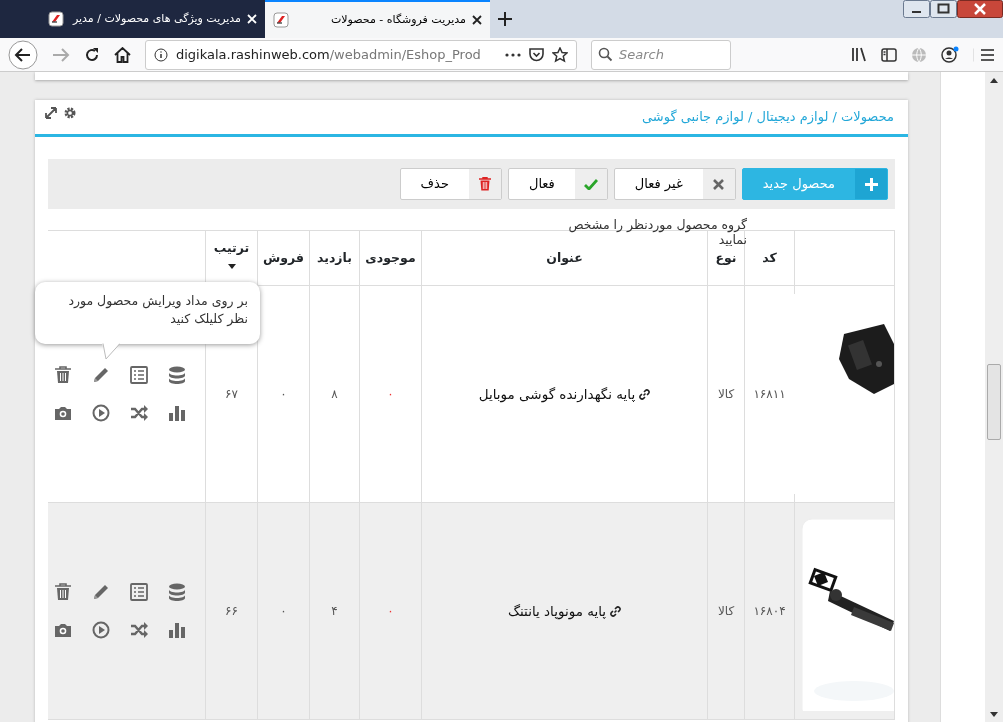  I want to click on back-icon, so click(23, 54).